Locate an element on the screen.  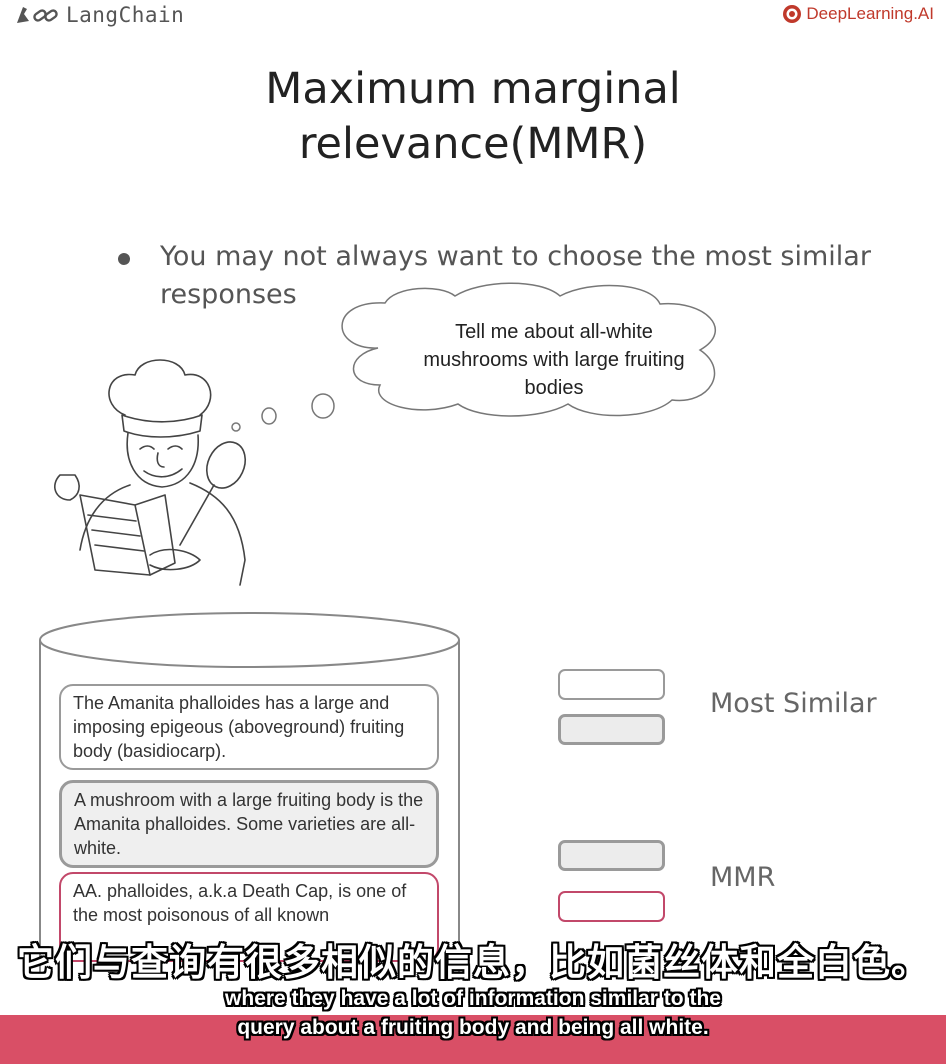
mmr-label: MMR is located at coordinates (743, 877).